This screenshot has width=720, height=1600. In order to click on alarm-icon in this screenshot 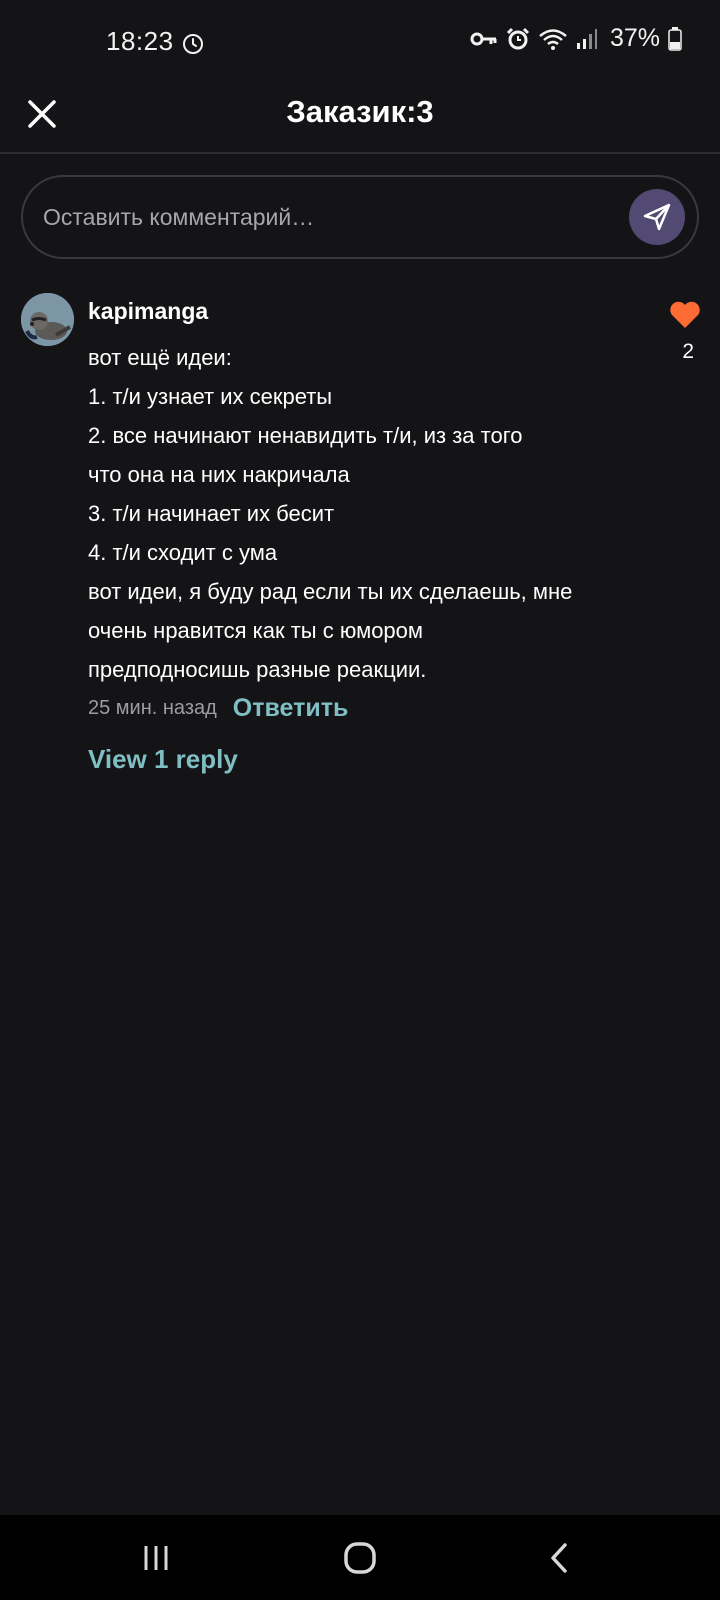, I will do `click(518, 38)`.